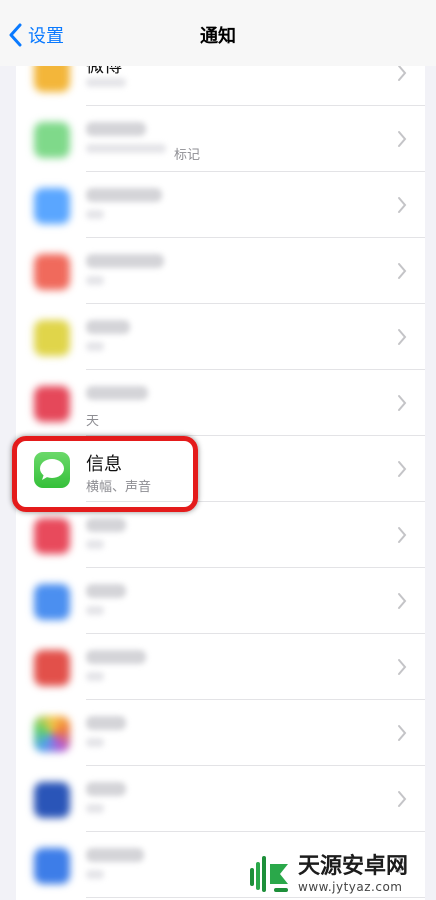 The height and width of the screenshot is (900, 436). Describe the element at coordinates (93, 421) in the screenshot. I see `row-subtitle-peek: 天` at that location.